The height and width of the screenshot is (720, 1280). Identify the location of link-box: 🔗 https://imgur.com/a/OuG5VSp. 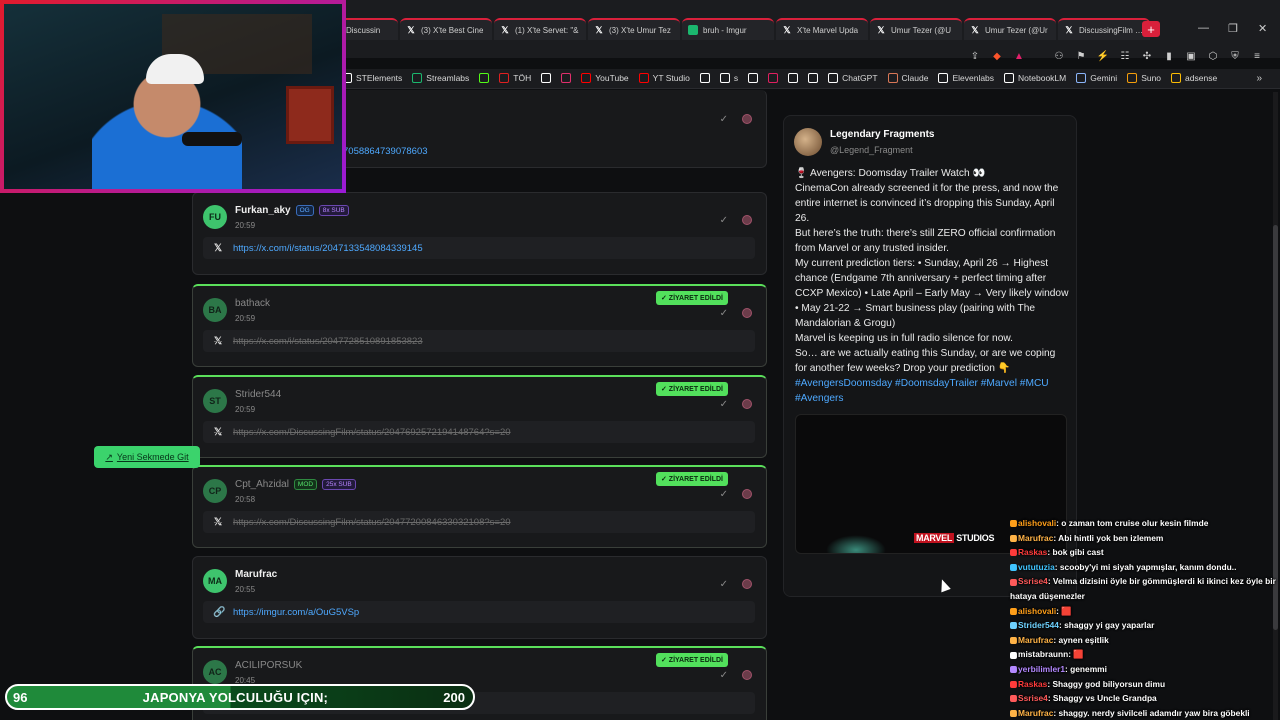
(479, 612).